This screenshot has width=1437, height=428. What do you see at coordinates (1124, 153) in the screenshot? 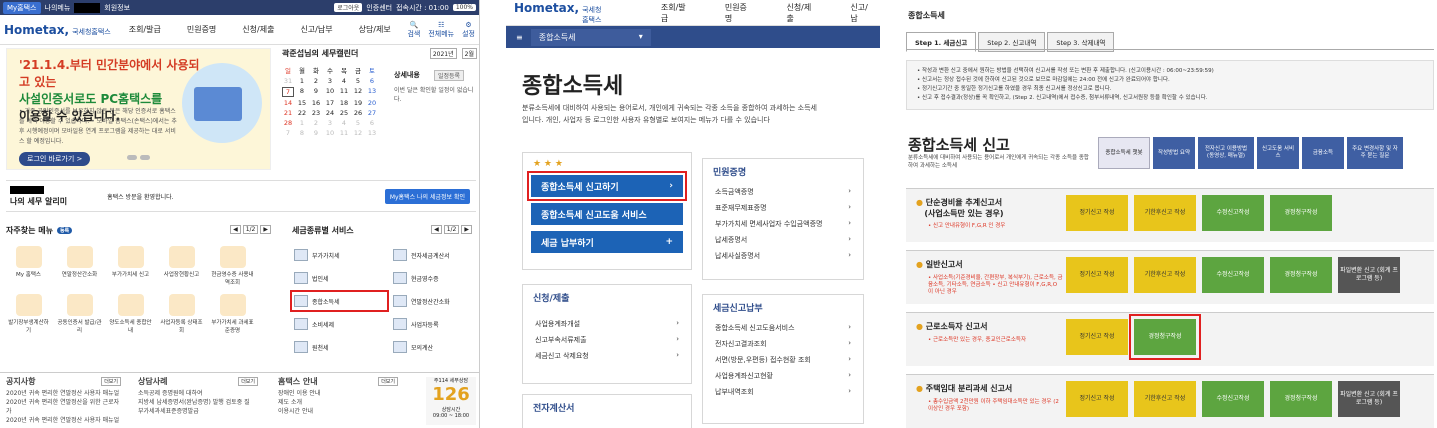
I see `chatbot-button: 종합소득세 챗봇` at bounding box center [1124, 153].